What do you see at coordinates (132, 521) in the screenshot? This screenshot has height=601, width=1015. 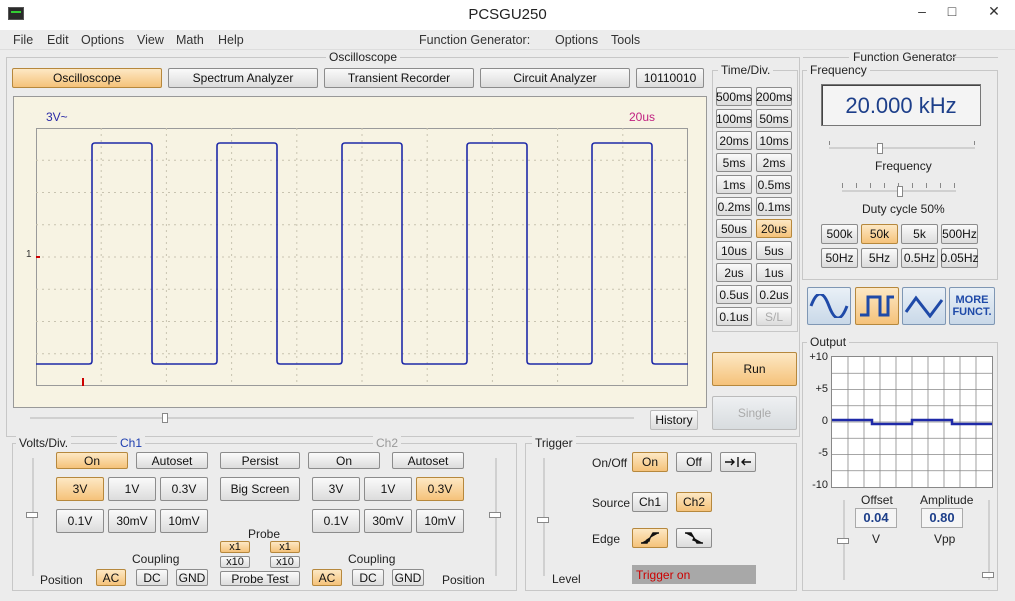 I see `ch1-range-30mv: 30mV` at bounding box center [132, 521].